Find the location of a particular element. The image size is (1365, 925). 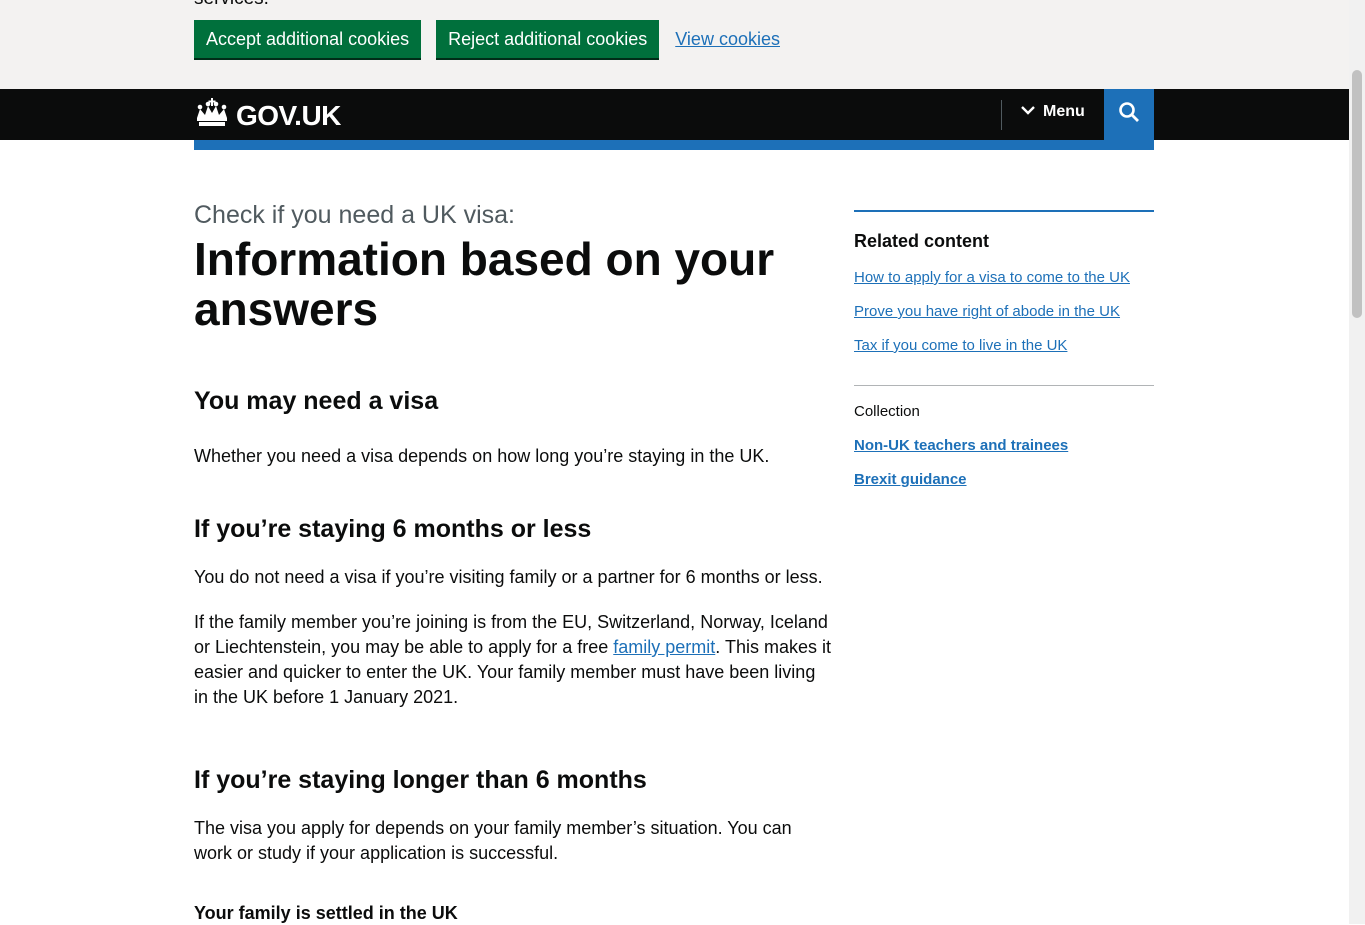

crown-icon is located at coordinates (212, 115).